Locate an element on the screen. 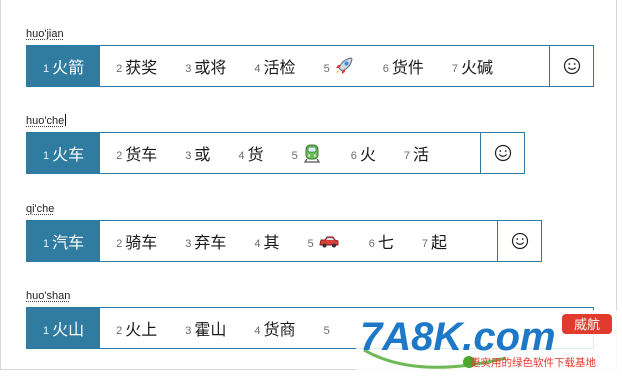 The width and height of the screenshot is (622, 379). candidate-7: 7 火碱 is located at coordinates (470, 66).